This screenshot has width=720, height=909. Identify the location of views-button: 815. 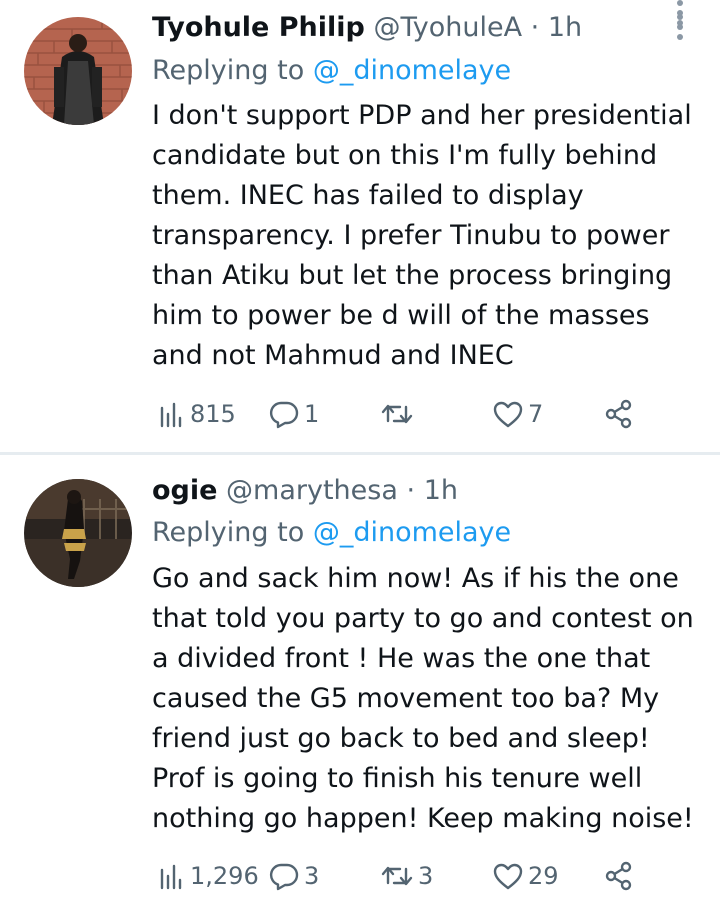
(197, 414).